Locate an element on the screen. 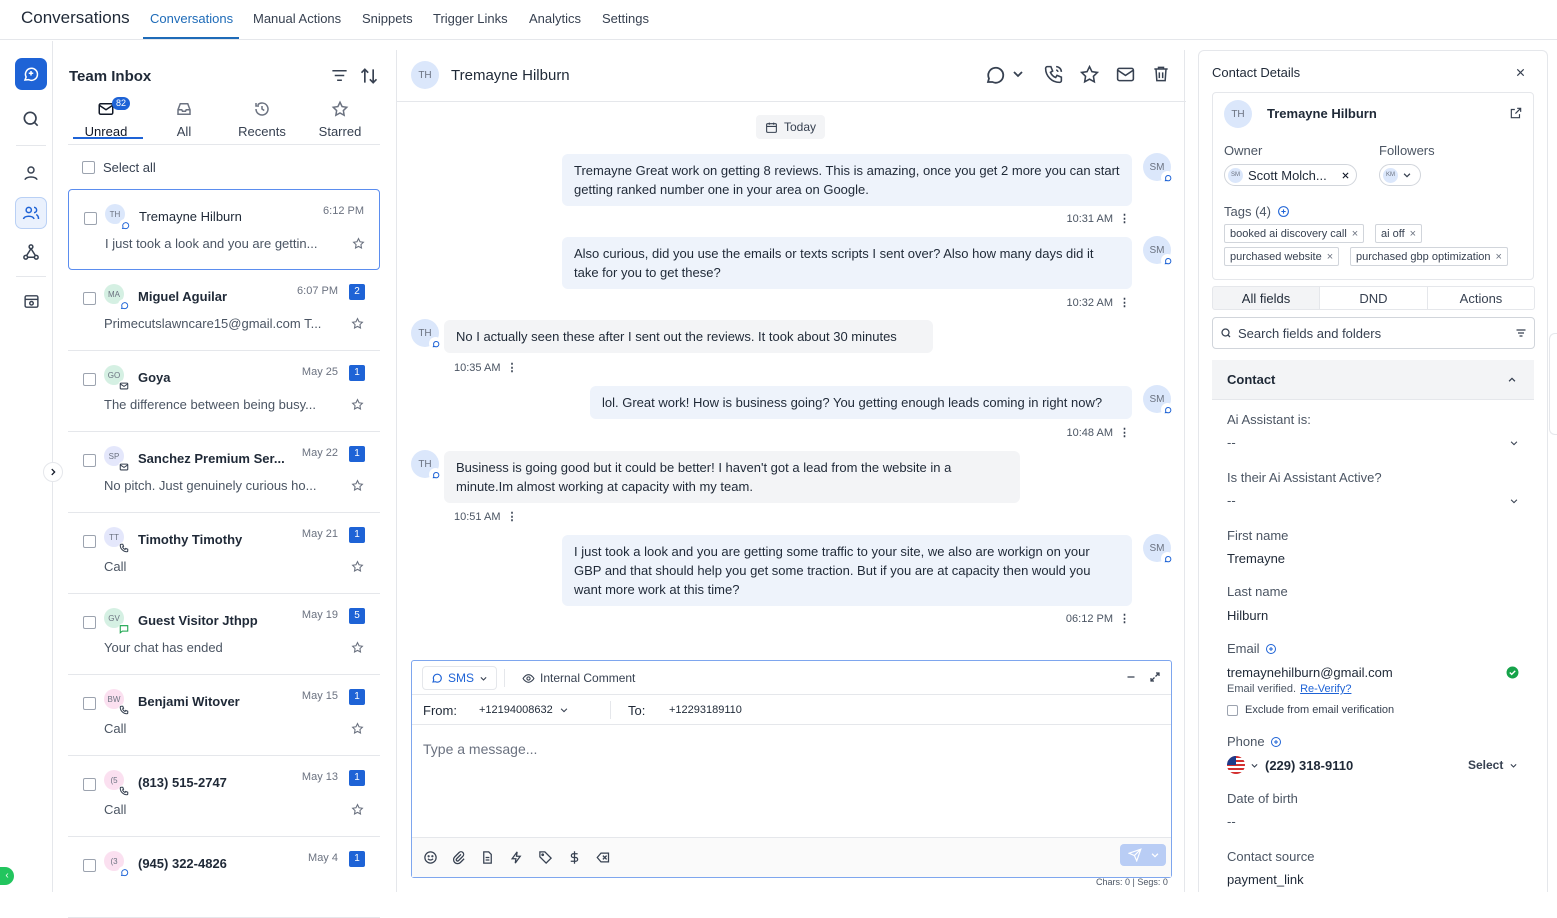 Image resolution: width=1557 pixels, height=918 pixels. exclude-verification: Exclude from email verification is located at coordinates (1310, 710).